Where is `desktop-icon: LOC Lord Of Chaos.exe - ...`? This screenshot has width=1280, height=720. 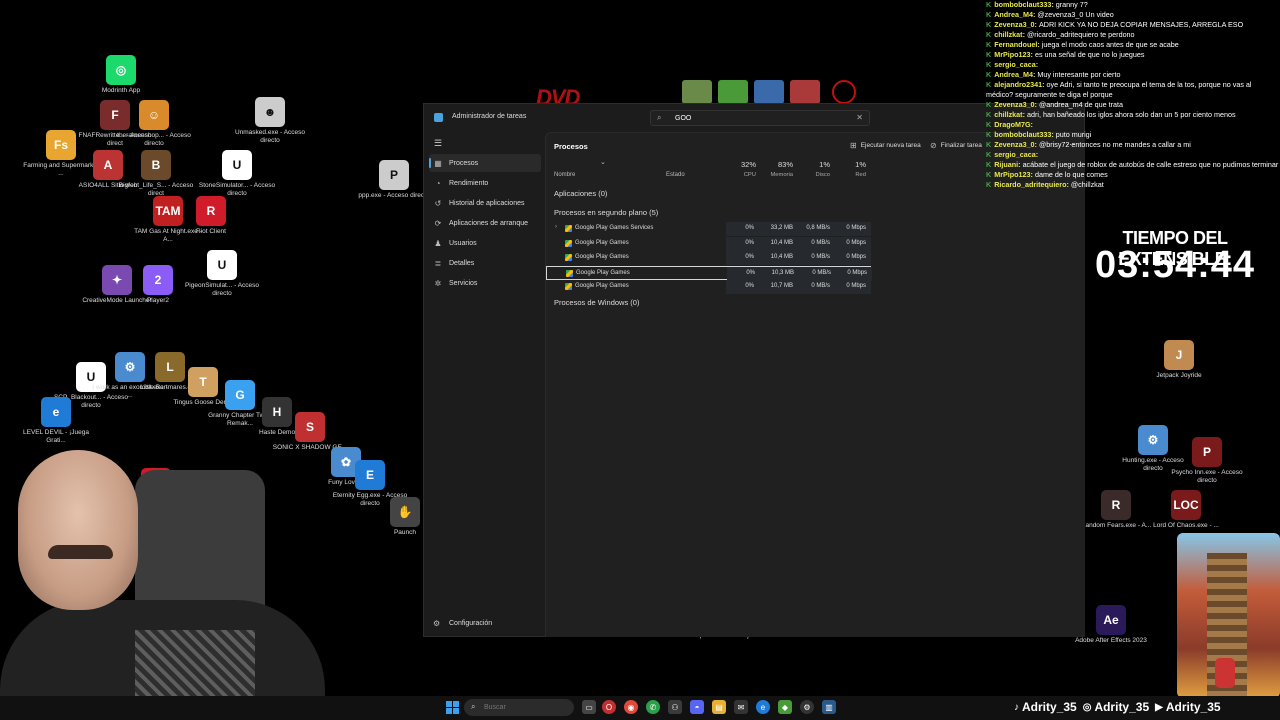 desktop-icon: LOC Lord Of Chaos.exe - ... is located at coordinates (1186, 510).